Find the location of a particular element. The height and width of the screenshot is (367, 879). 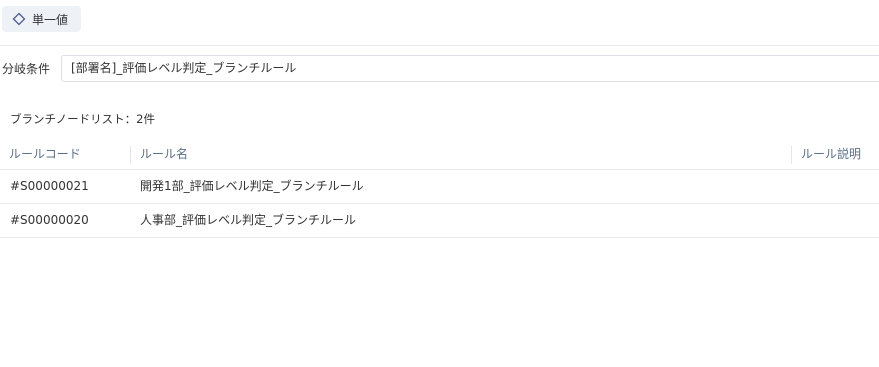

rule-name-cell: 開発1部_評価レベル判定_ブランチルール is located at coordinates (252, 186).